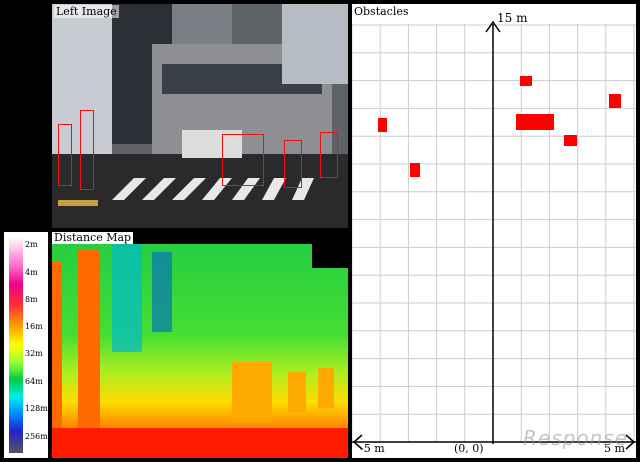  I want to click on left-distance-label: -5 m, so click(372, 448).